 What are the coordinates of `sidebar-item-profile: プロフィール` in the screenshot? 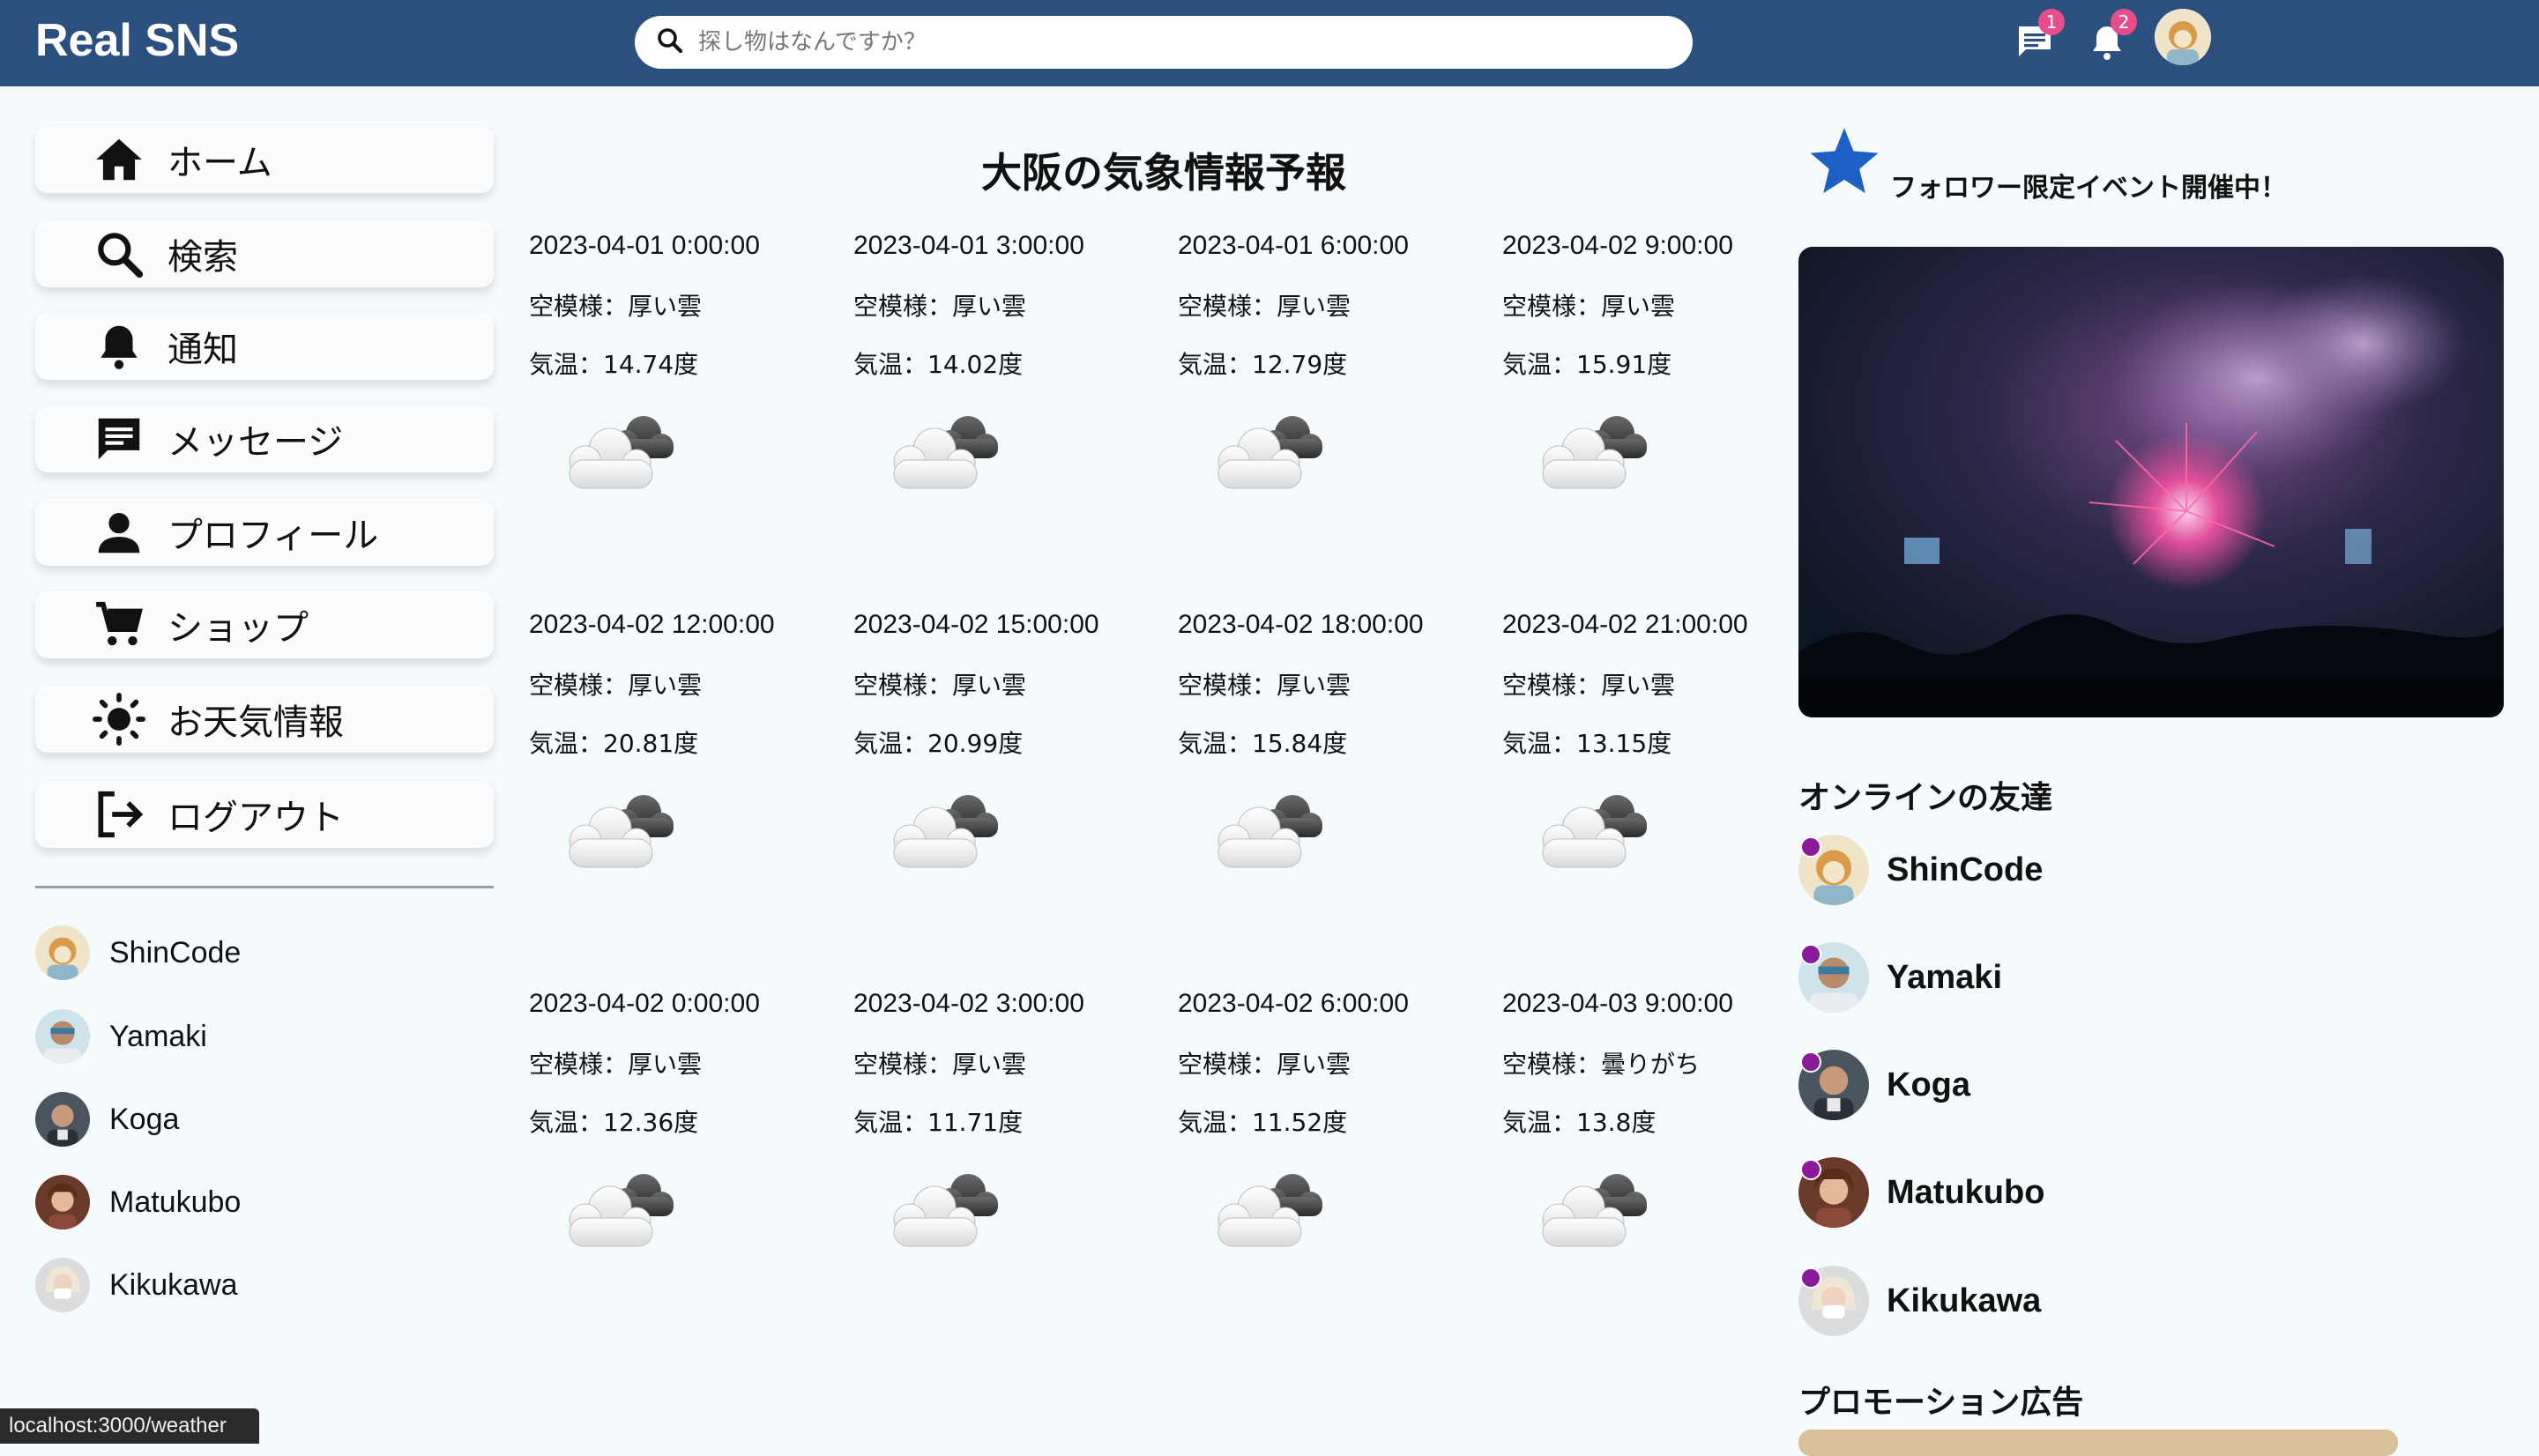 It's located at (264, 532).